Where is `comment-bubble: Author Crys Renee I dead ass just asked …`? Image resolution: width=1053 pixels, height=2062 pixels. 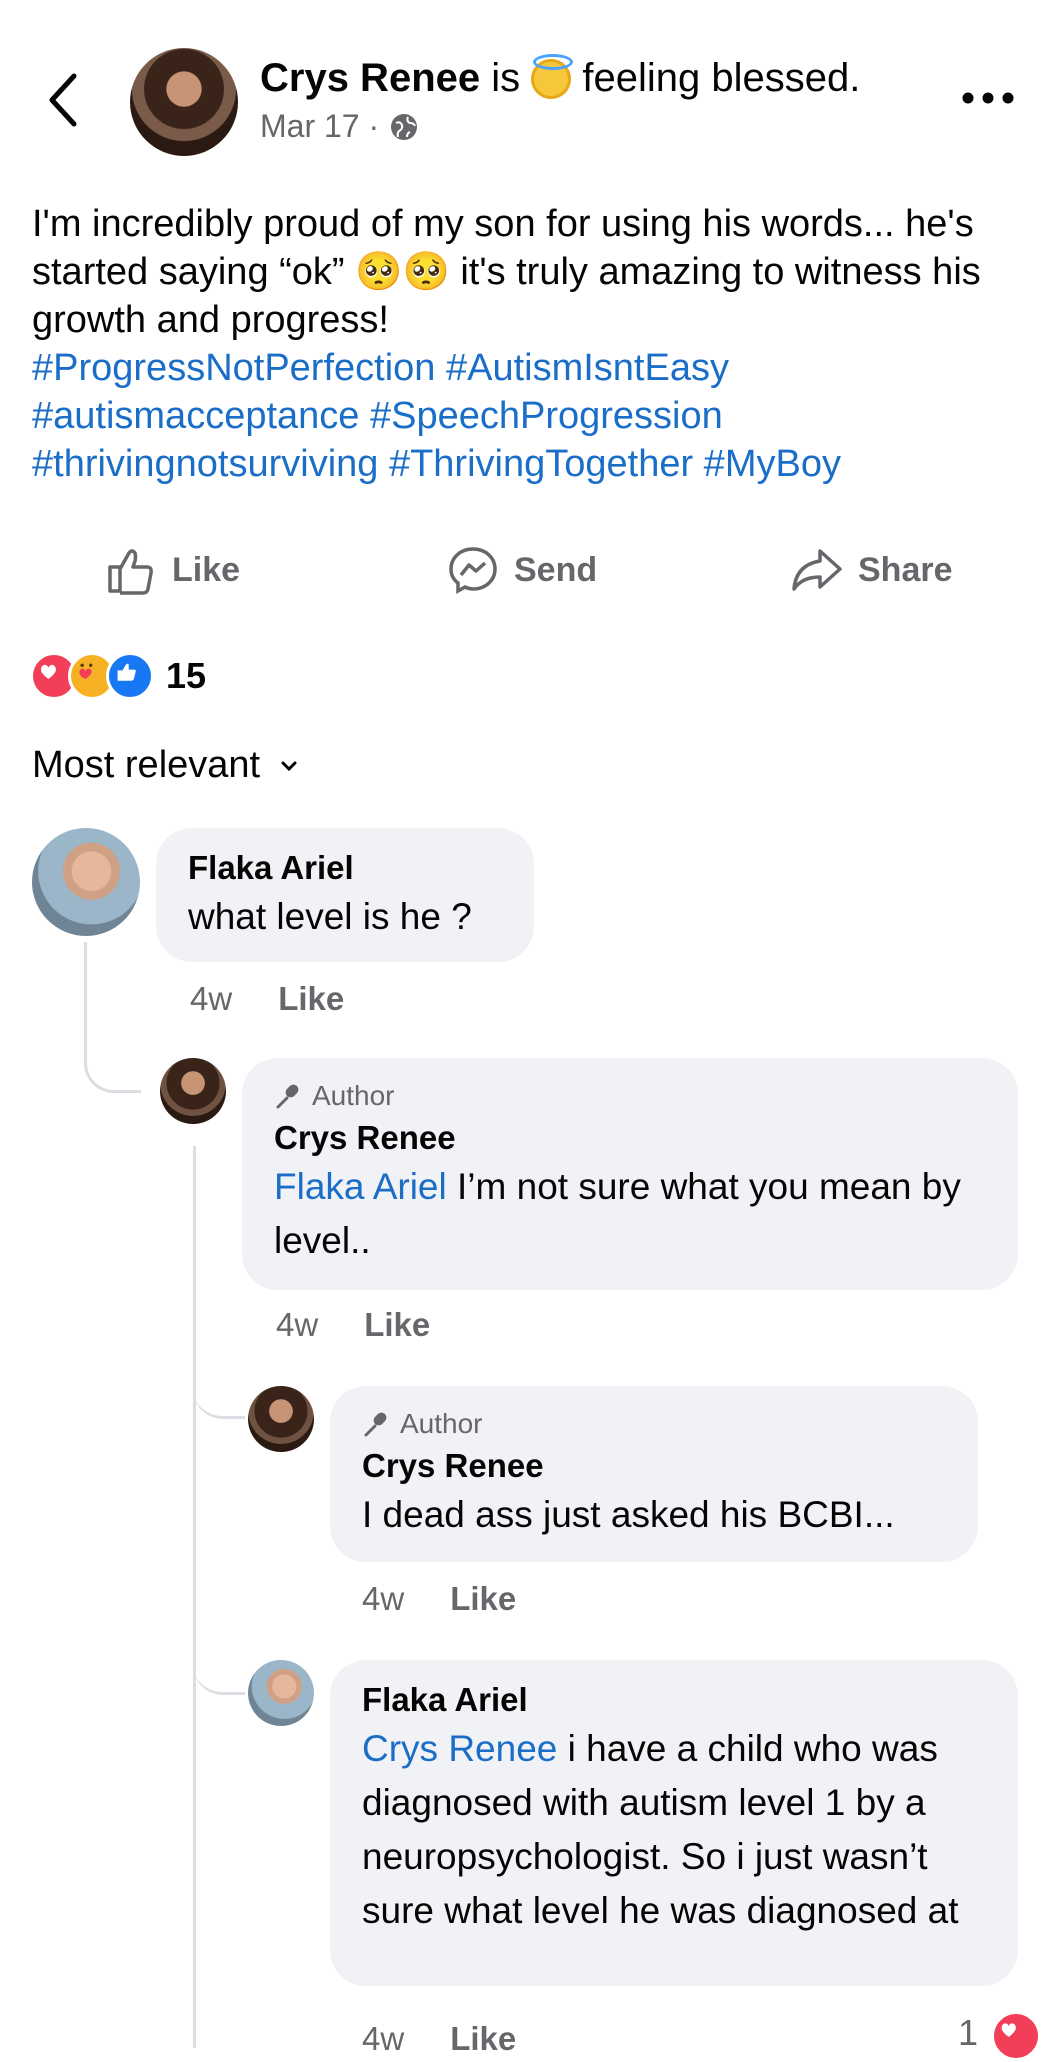
comment-bubble: Author Crys Renee I dead ass just asked … is located at coordinates (654, 1474).